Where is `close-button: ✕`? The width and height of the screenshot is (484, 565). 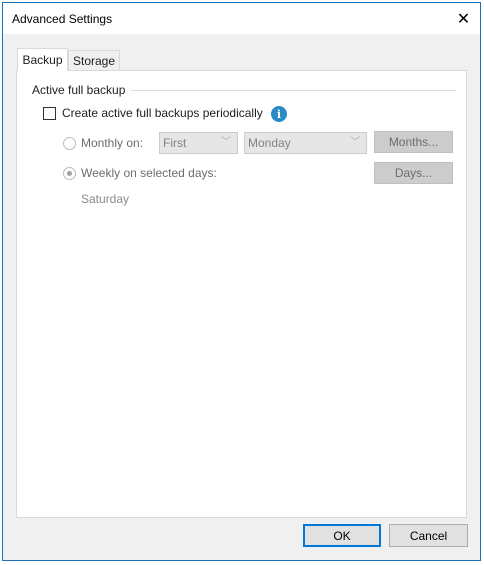
close-button: ✕ is located at coordinates (463, 18).